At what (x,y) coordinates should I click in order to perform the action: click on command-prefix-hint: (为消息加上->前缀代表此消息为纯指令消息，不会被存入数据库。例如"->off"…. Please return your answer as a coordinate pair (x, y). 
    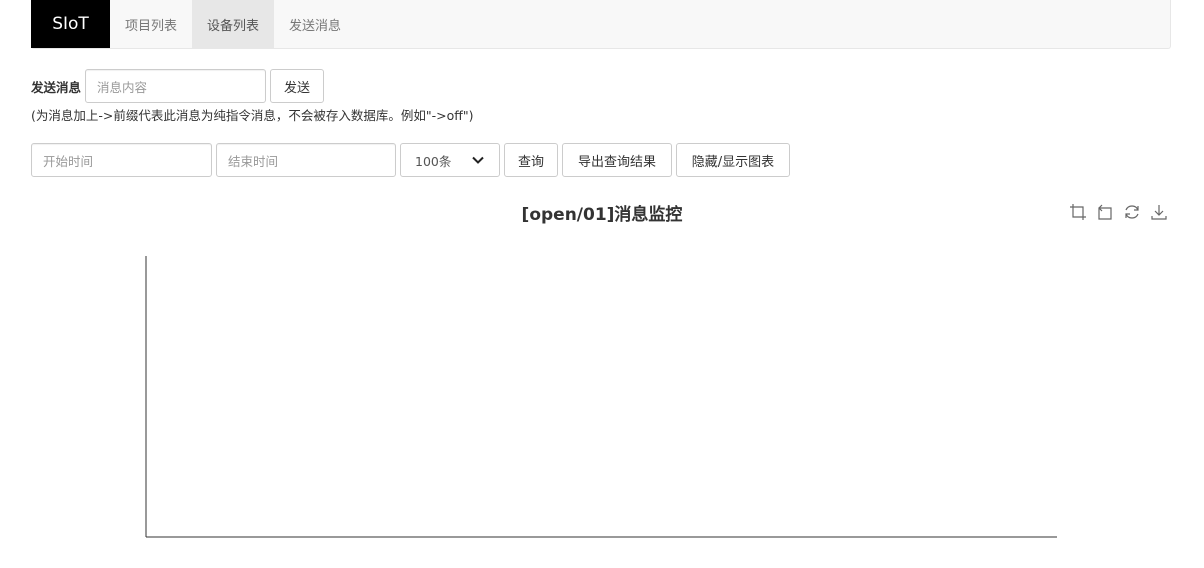
    Looking at the image, I should click on (252, 115).